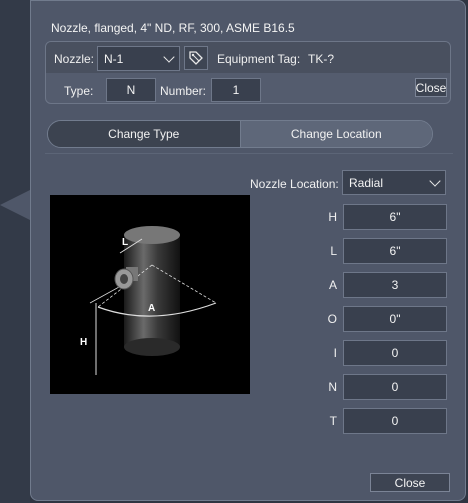 Image resolution: width=468 pixels, height=503 pixels. Describe the element at coordinates (83, 342) in the screenshot. I see `height-dim-label: H` at that location.